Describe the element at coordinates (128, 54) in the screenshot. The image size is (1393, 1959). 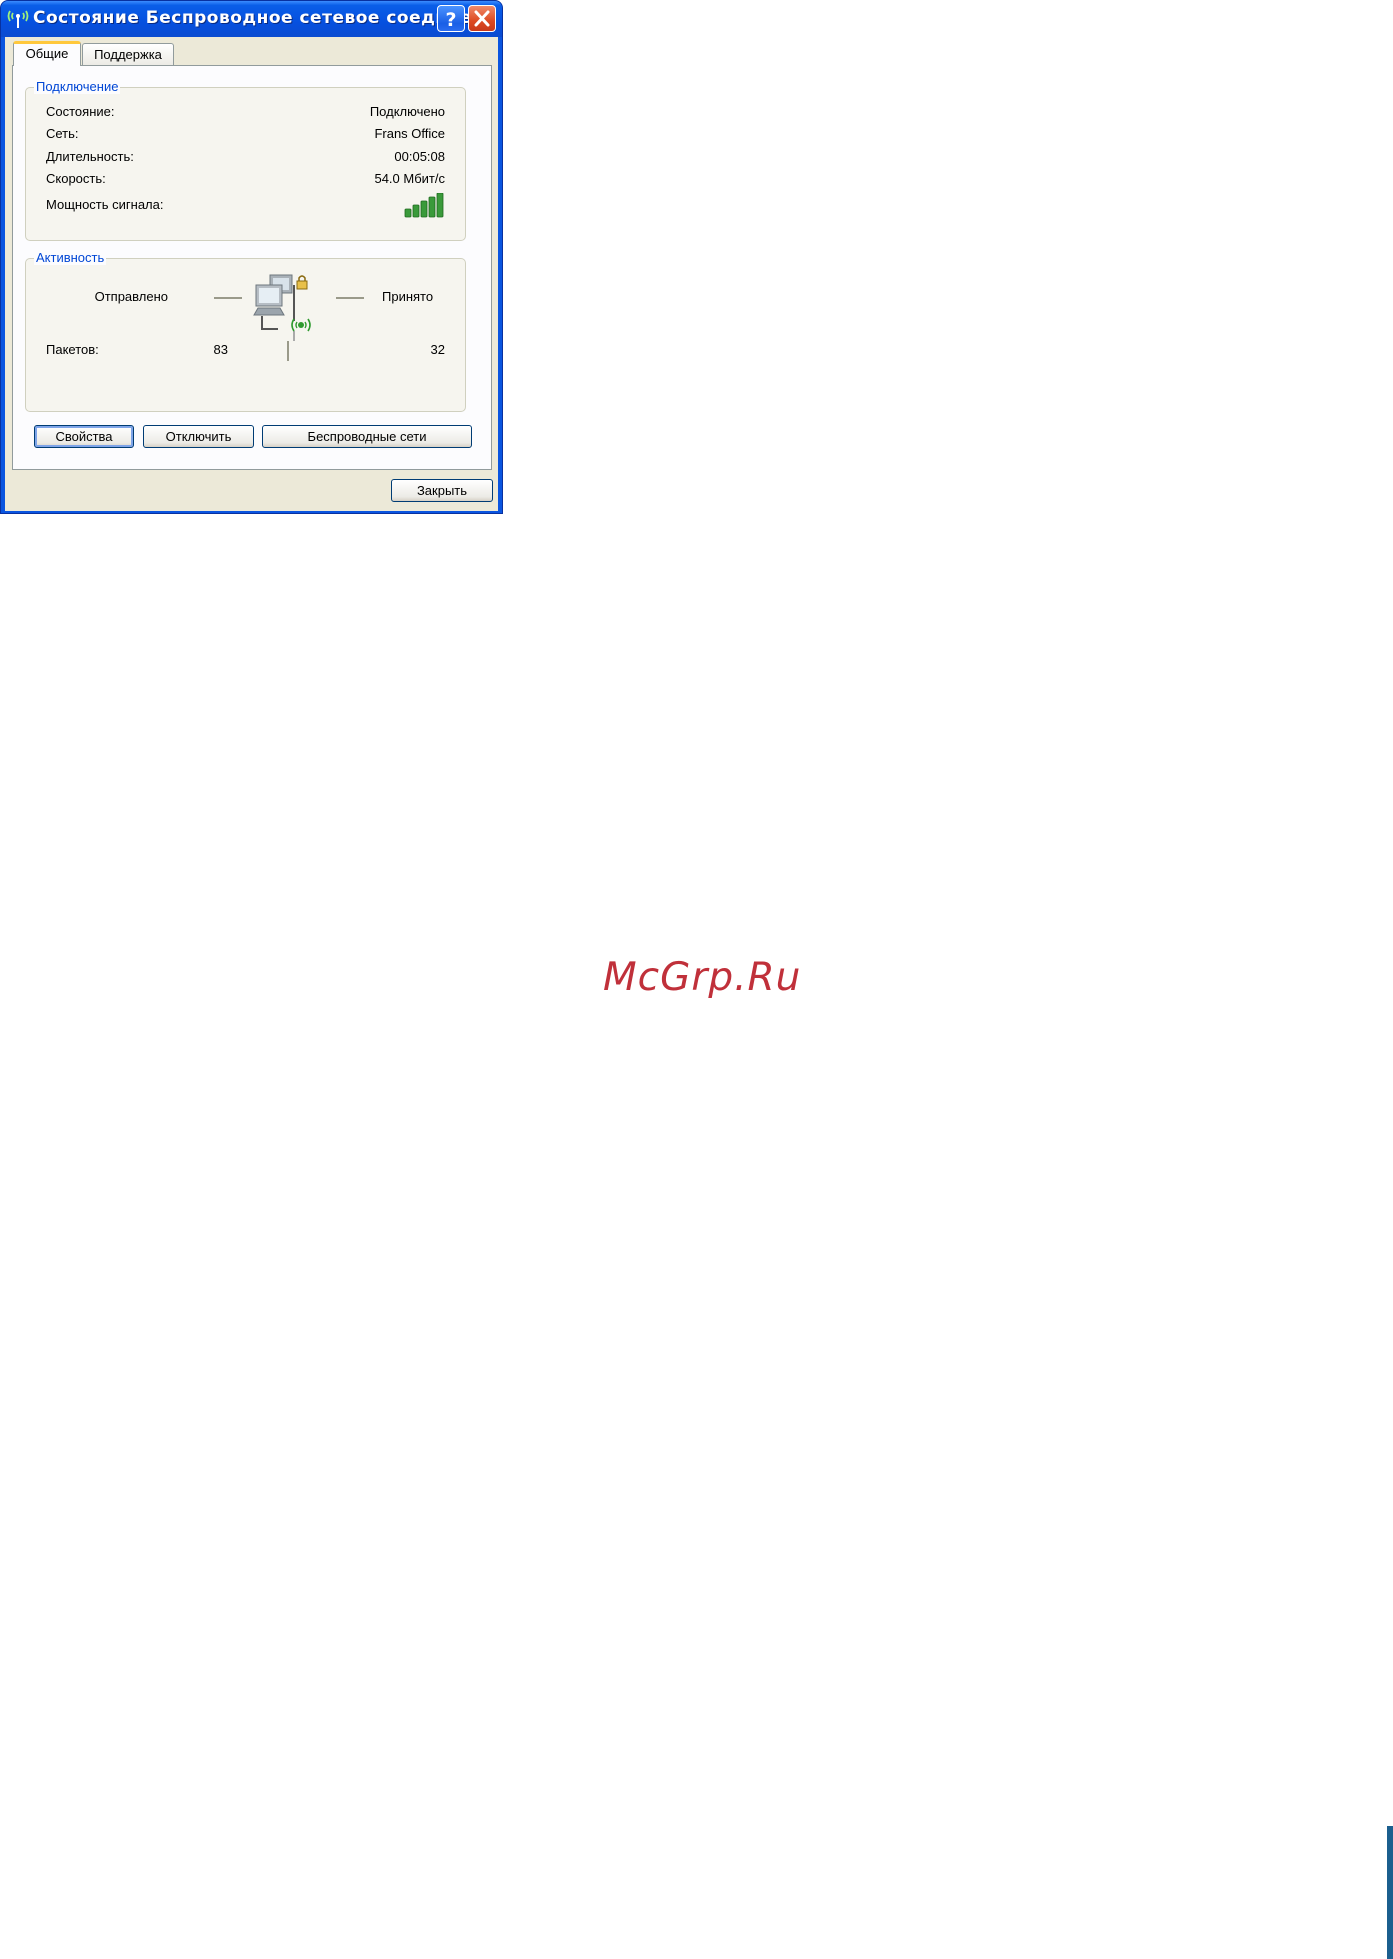
I see `tab-support: Поддержка` at that location.